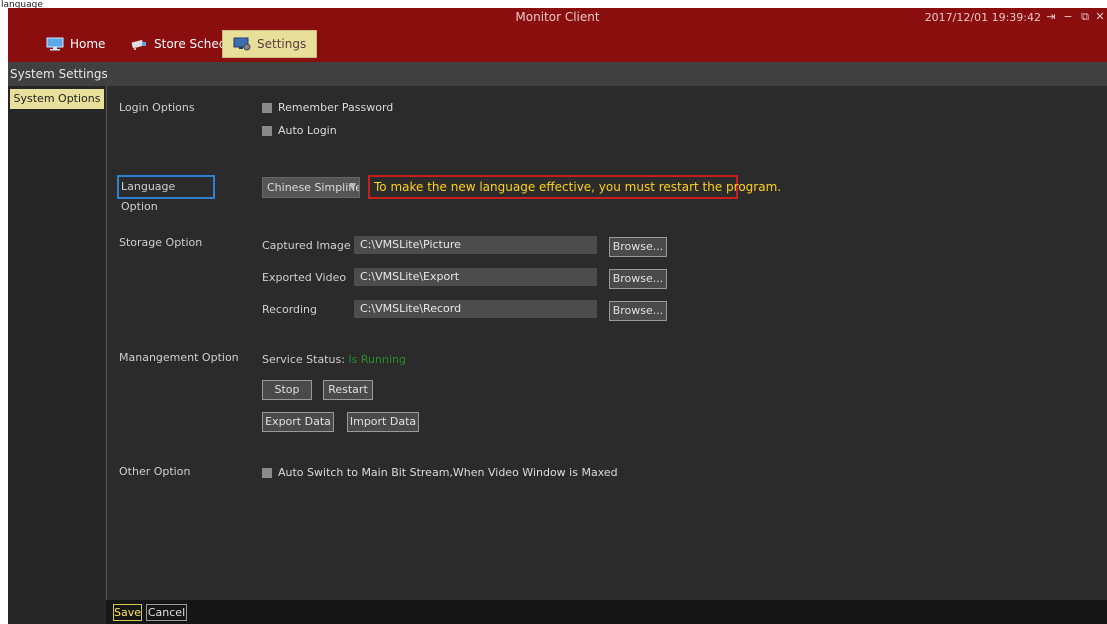 The width and height of the screenshot is (1107, 624). Describe the element at coordinates (557, 74) in the screenshot. I see `sub-header: System Settings` at that location.